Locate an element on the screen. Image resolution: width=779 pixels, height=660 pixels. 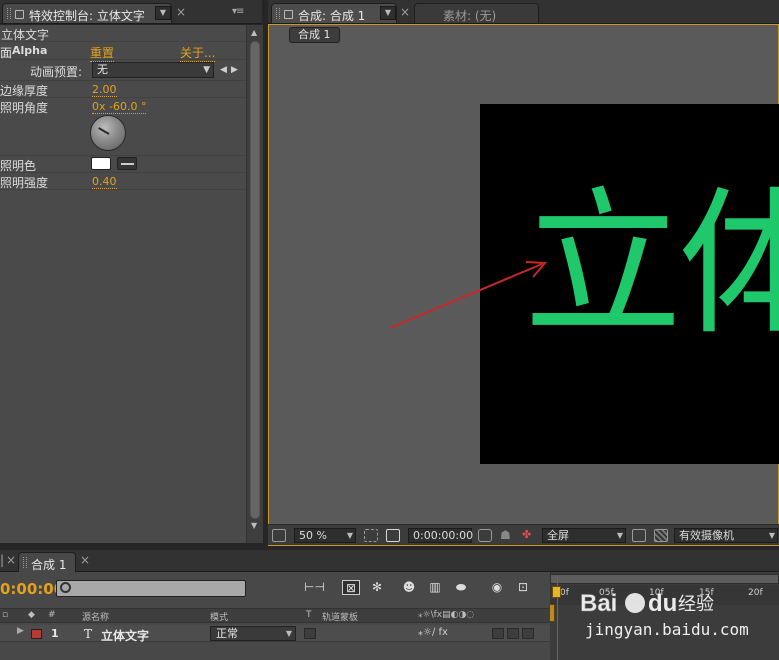
column-source-name: 源名称 is located at coordinates (95, 616).